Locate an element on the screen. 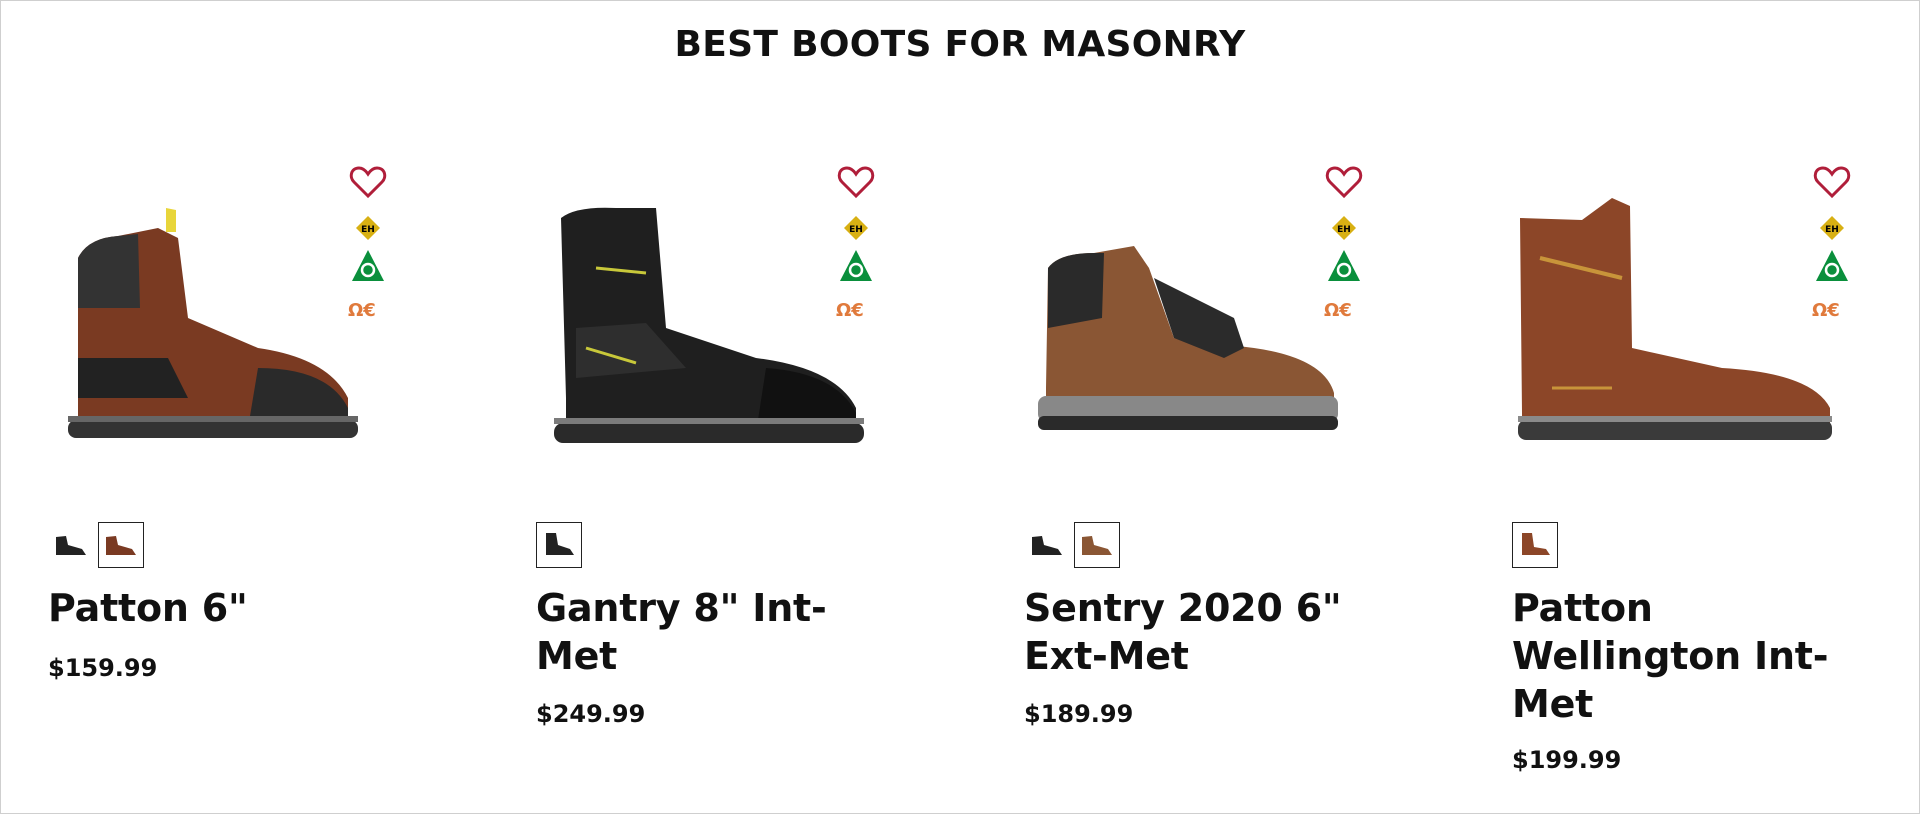 Image resolution: width=1920 pixels, height=814 pixels. product-name: Gantry 8" Int-Met is located at coordinates (716, 632).